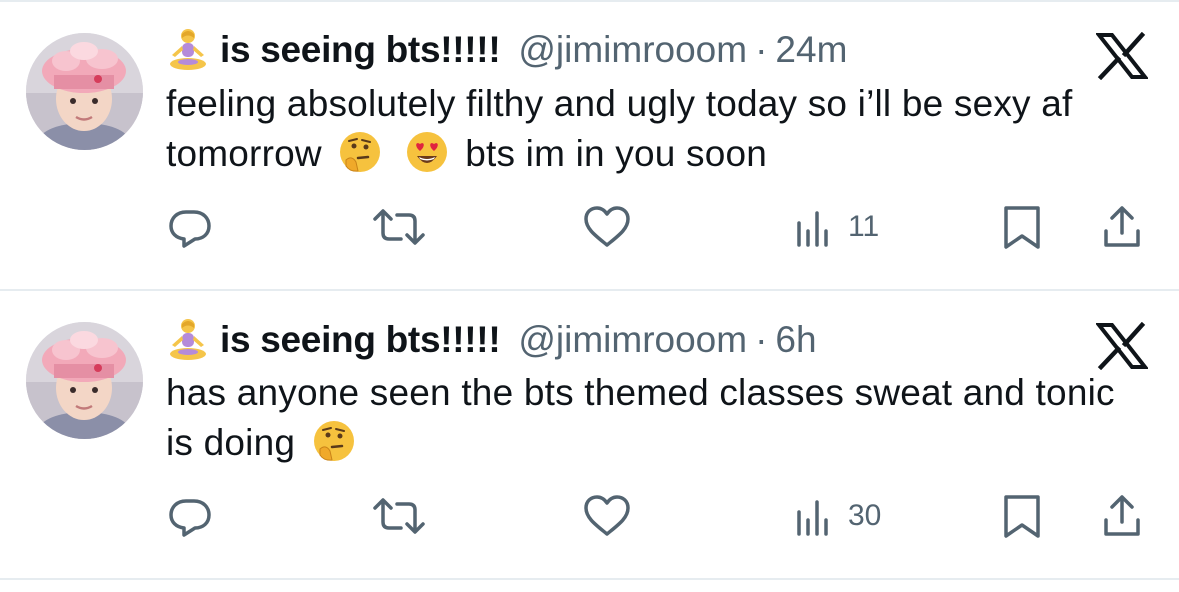 This screenshot has width=1179, height=592. Describe the element at coordinates (427, 152) in the screenshot. I see `heart-eyes-emoji` at that location.